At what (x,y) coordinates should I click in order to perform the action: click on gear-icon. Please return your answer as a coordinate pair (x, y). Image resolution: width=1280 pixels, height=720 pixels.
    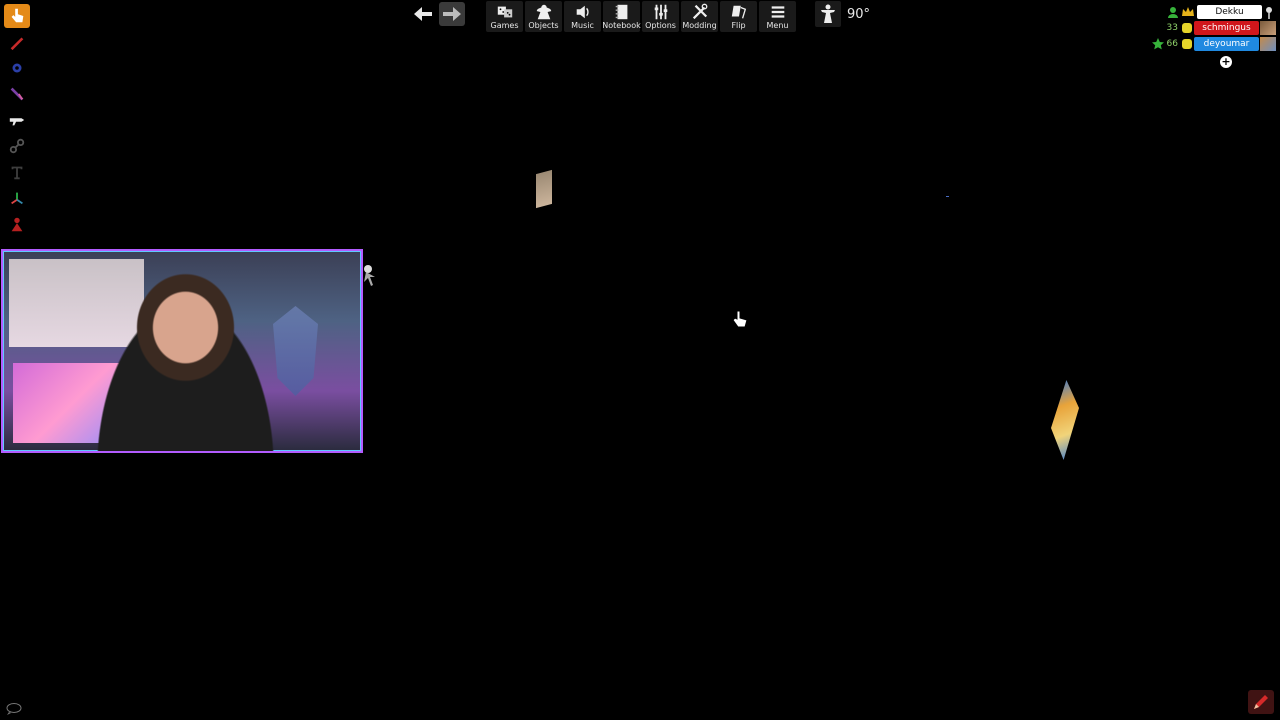
    Looking at the image, I should click on (17, 68).